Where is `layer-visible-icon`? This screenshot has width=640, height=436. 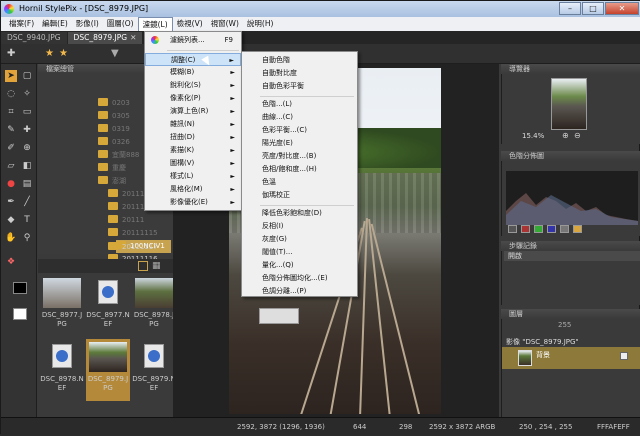
layer-visible-icon is located at coordinates (624, 356).